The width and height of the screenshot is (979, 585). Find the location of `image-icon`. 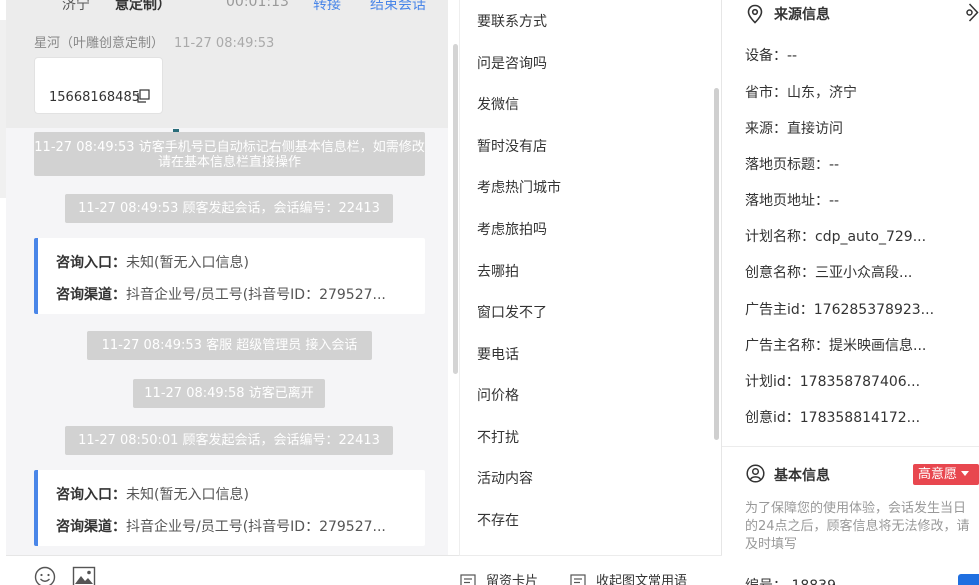

image-icon is located at coordinates (84, 575).